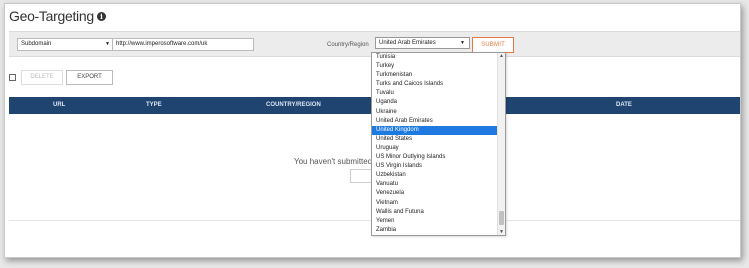  What do you see at coordinates (435, 175) in the screenshot?
I see `country-option: Uzbekistan` at bounding box center [435, 175].